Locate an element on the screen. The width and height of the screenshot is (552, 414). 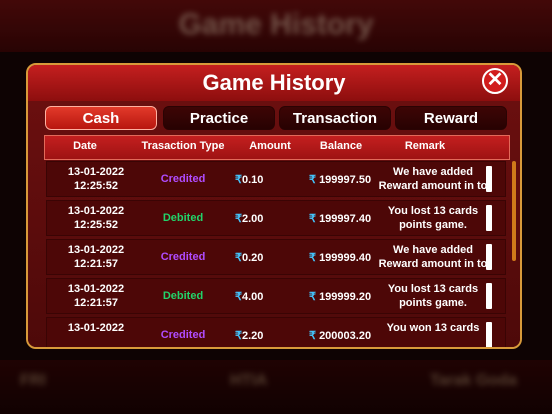
close-icon: ✕ is located at coordinates (495, 80).